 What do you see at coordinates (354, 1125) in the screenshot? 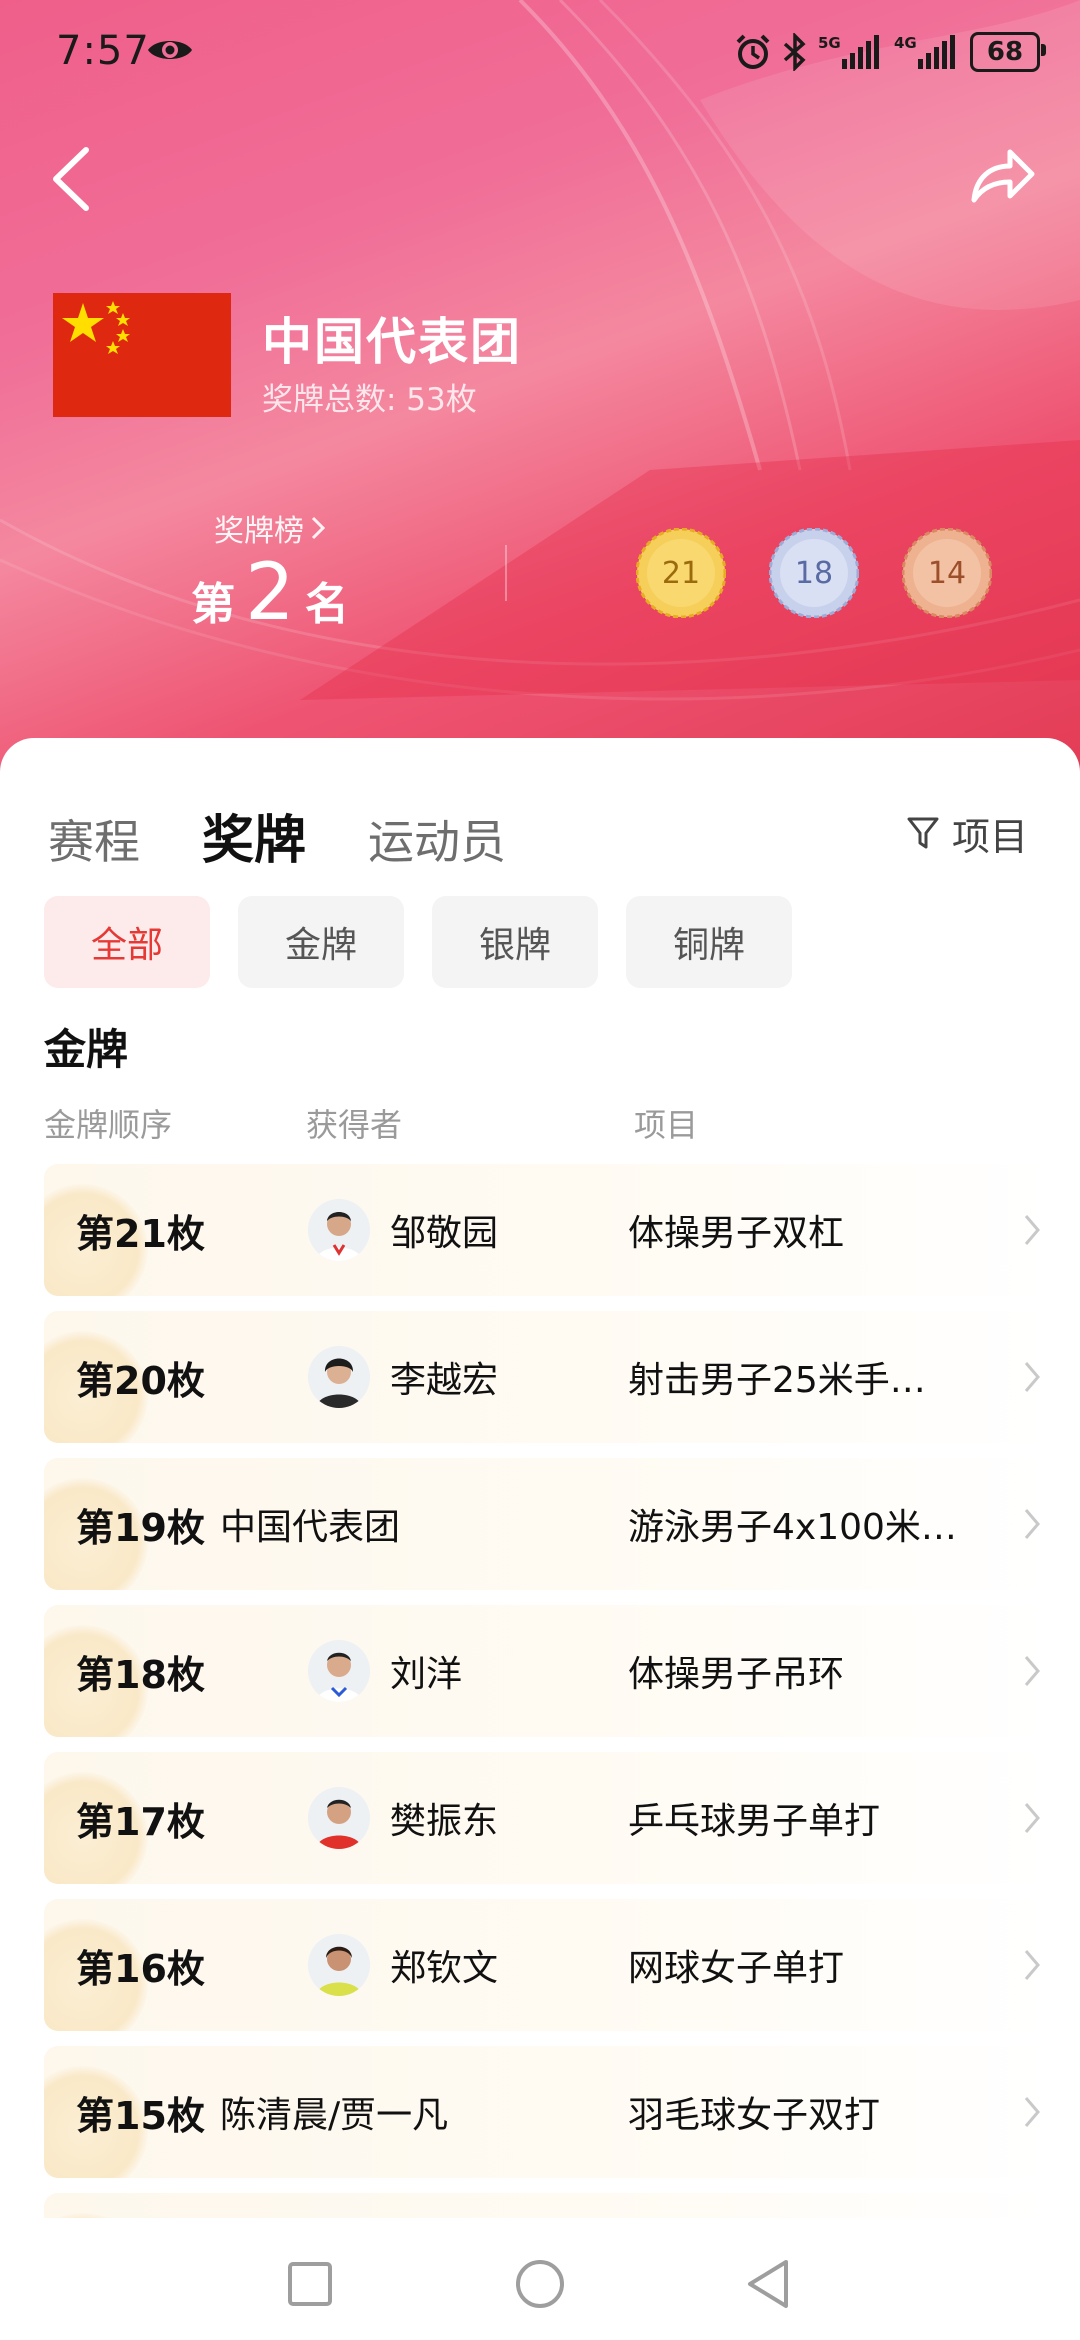
I see `column-header-winner: 获得者` at bounding box center [354, 1125].